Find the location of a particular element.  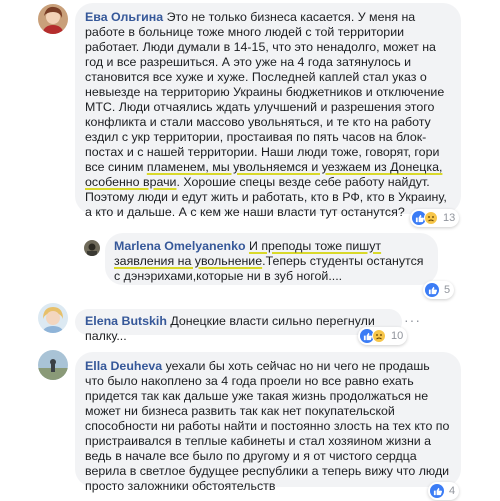

reactions-badge: 13 is located at coordinates (435, 218).